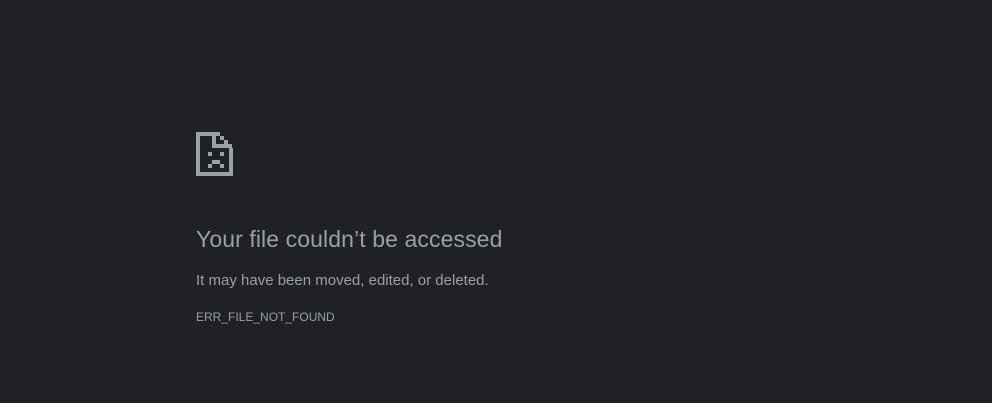 This screenshot has width=992, height=403. What do you see at coordinates (214, 154) in the screenshot?
I see `sad-file-icon` at bounding box center [214, 154].